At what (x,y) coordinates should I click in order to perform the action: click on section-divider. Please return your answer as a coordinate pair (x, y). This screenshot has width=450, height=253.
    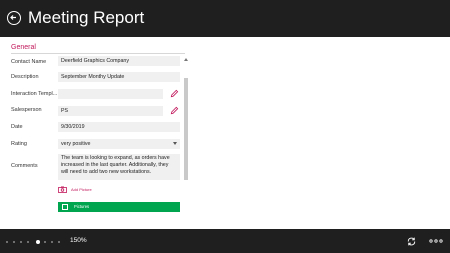
    Looking at the image, I should click on (98, 53).